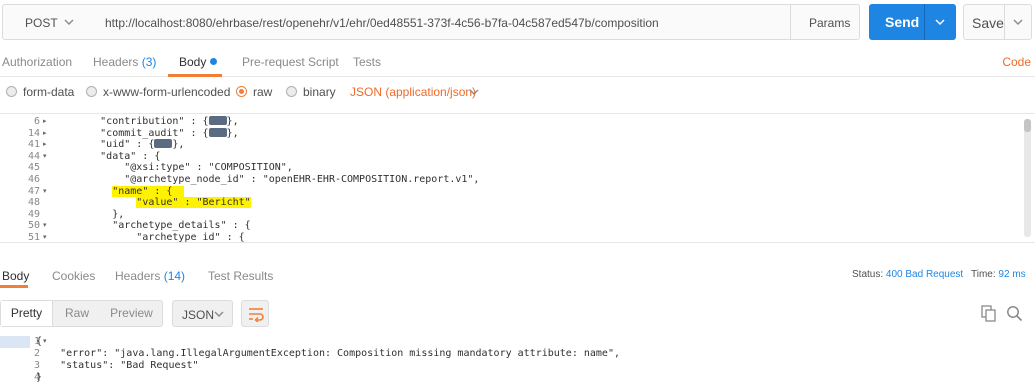 The image size is (1035, 388). Describe the element at coordinates (167, 92) in the screenshot. I see `radio-urlencoded-label: x-www-form-urlencoded` at that location.